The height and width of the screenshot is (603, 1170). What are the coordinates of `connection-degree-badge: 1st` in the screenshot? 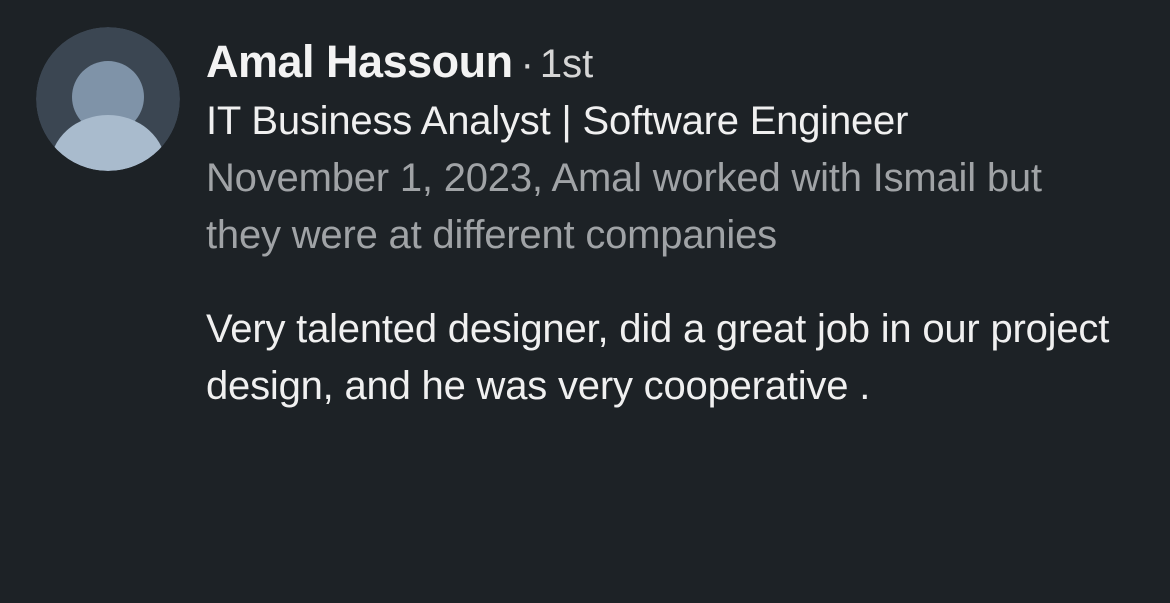 It's located at (566, 64).